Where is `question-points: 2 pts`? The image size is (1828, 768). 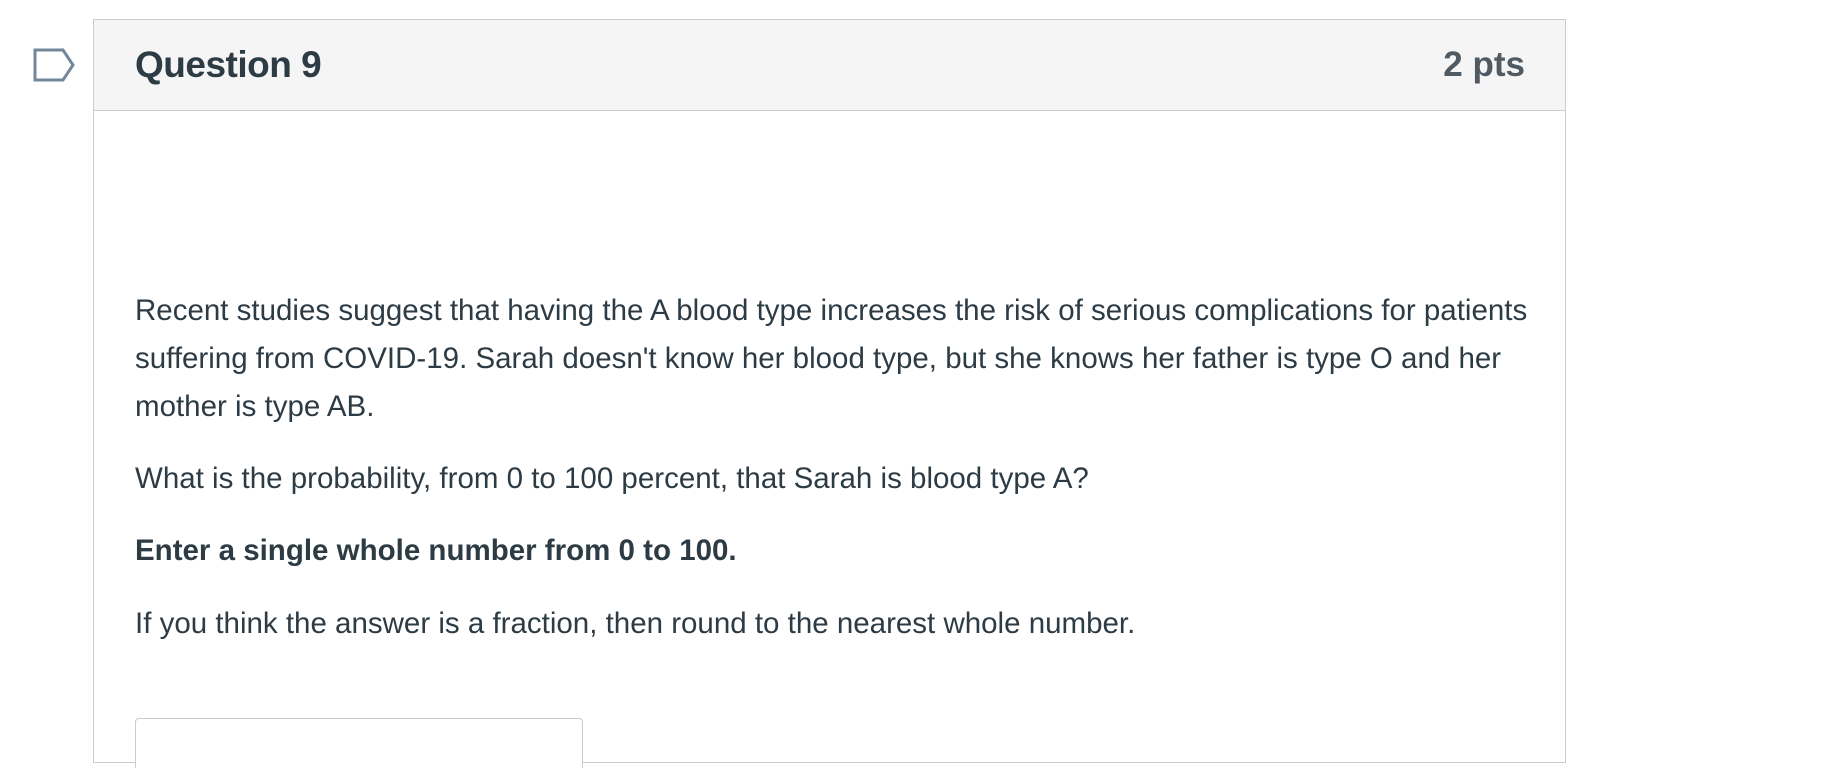 question-points: 2 pts is located at coordinates (1484, 64).